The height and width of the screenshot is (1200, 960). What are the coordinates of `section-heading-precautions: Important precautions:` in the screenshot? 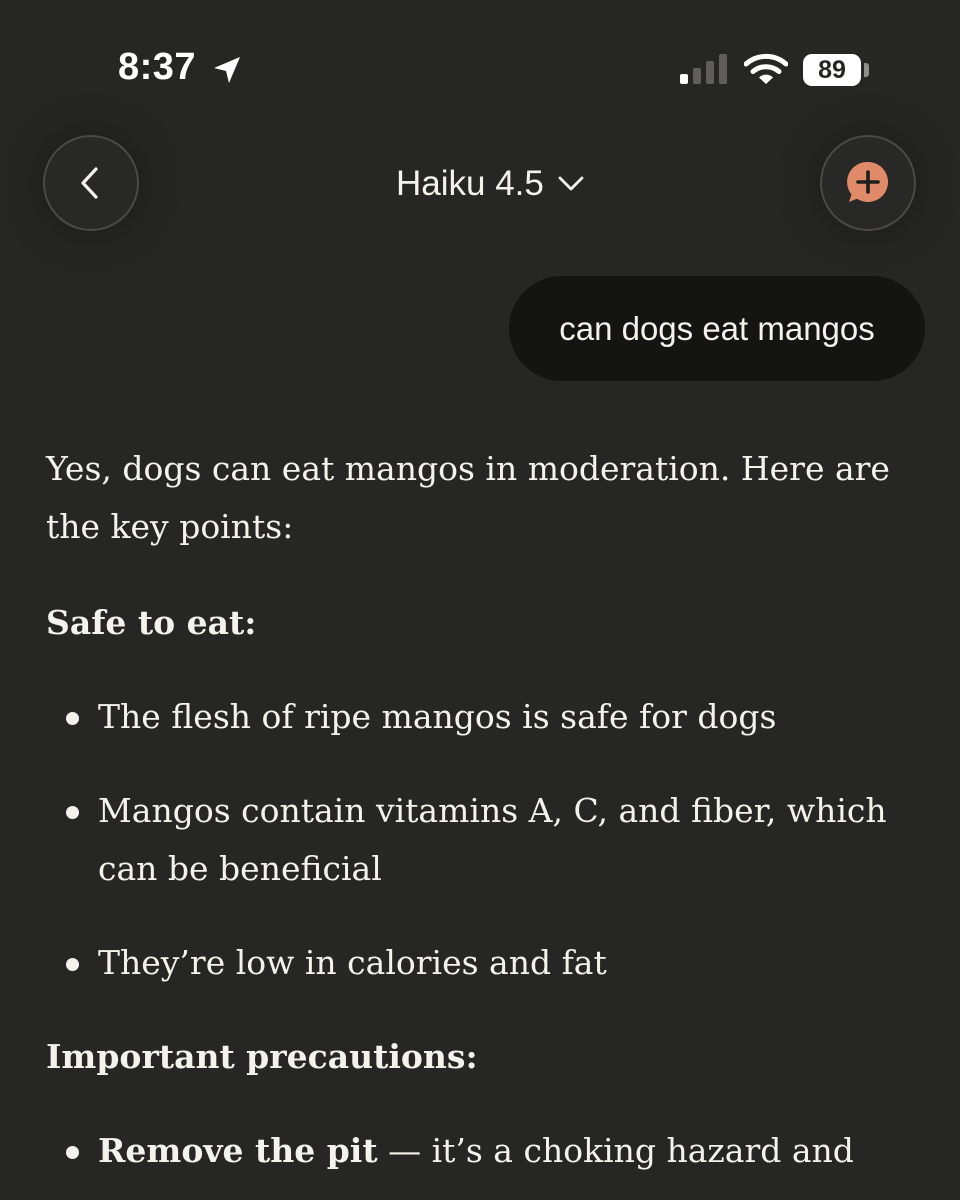 It's located at (262, 1056).